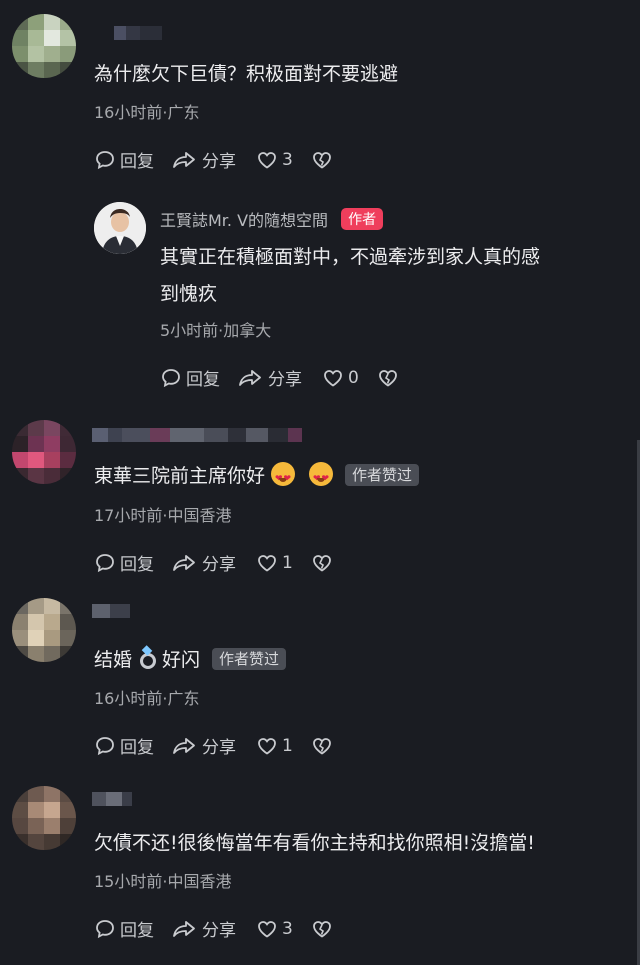 The width and height of the screenshot is (640, 965). I want to click on reply-actions: 回复 分享 0, so click(279, 377).